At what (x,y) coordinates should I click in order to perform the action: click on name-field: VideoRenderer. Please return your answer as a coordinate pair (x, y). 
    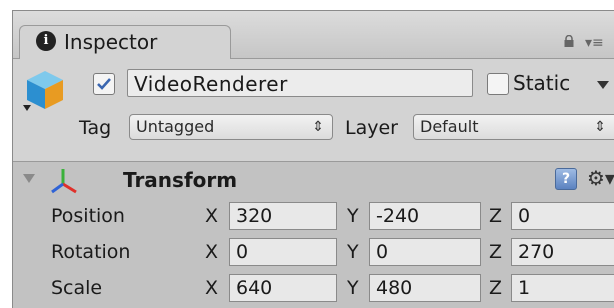
    Looking at the image, I should click on (300, 83).